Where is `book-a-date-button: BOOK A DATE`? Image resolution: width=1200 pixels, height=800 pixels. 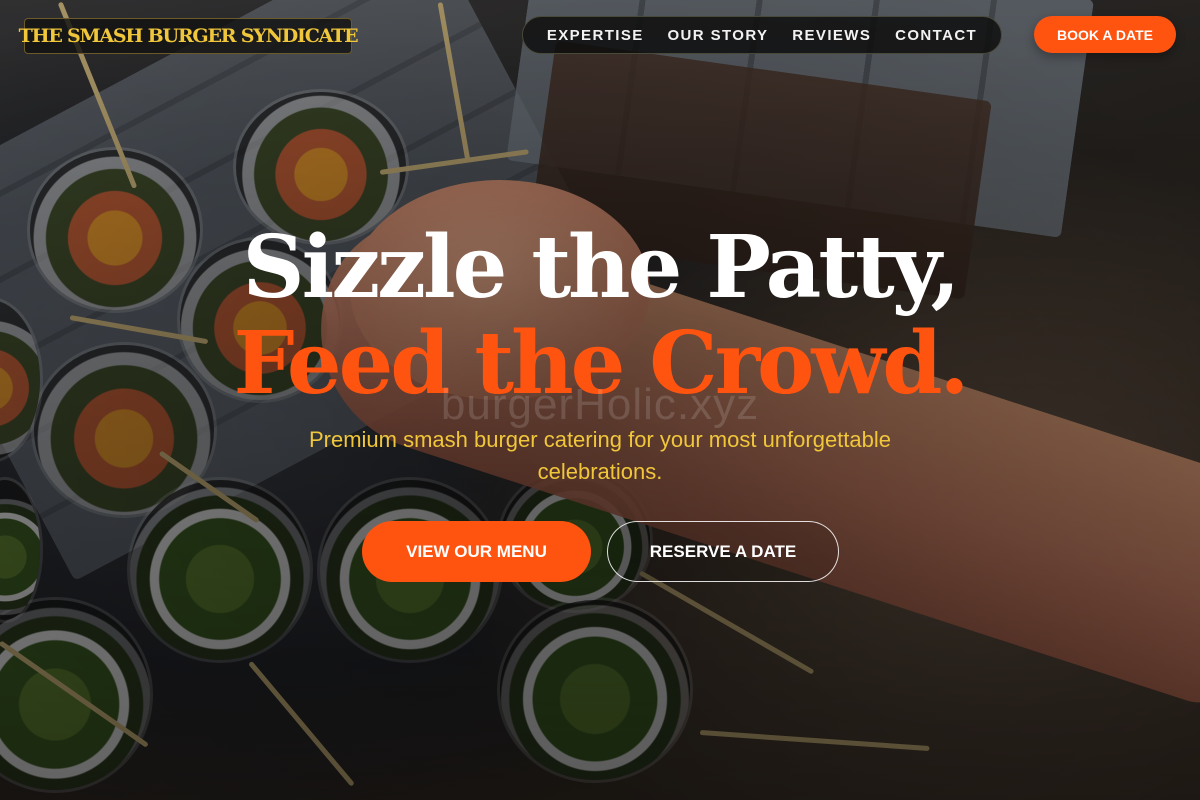
book-a-date-button: BOOK A DATE is located at coordinates (1105, 34).